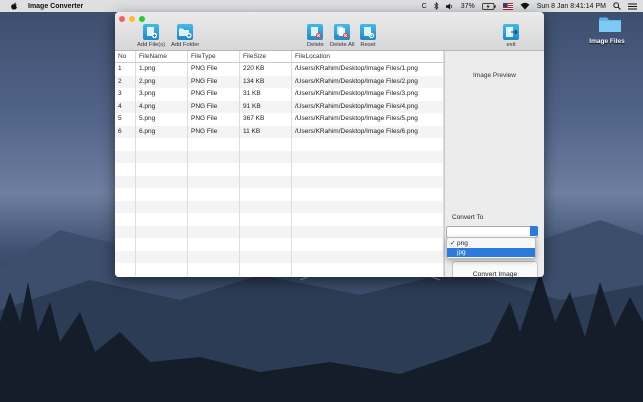 The image size is (643, 402). Describe the element at coordinates (449, 6) in the screenshot. I see `volume-icon` at that location.